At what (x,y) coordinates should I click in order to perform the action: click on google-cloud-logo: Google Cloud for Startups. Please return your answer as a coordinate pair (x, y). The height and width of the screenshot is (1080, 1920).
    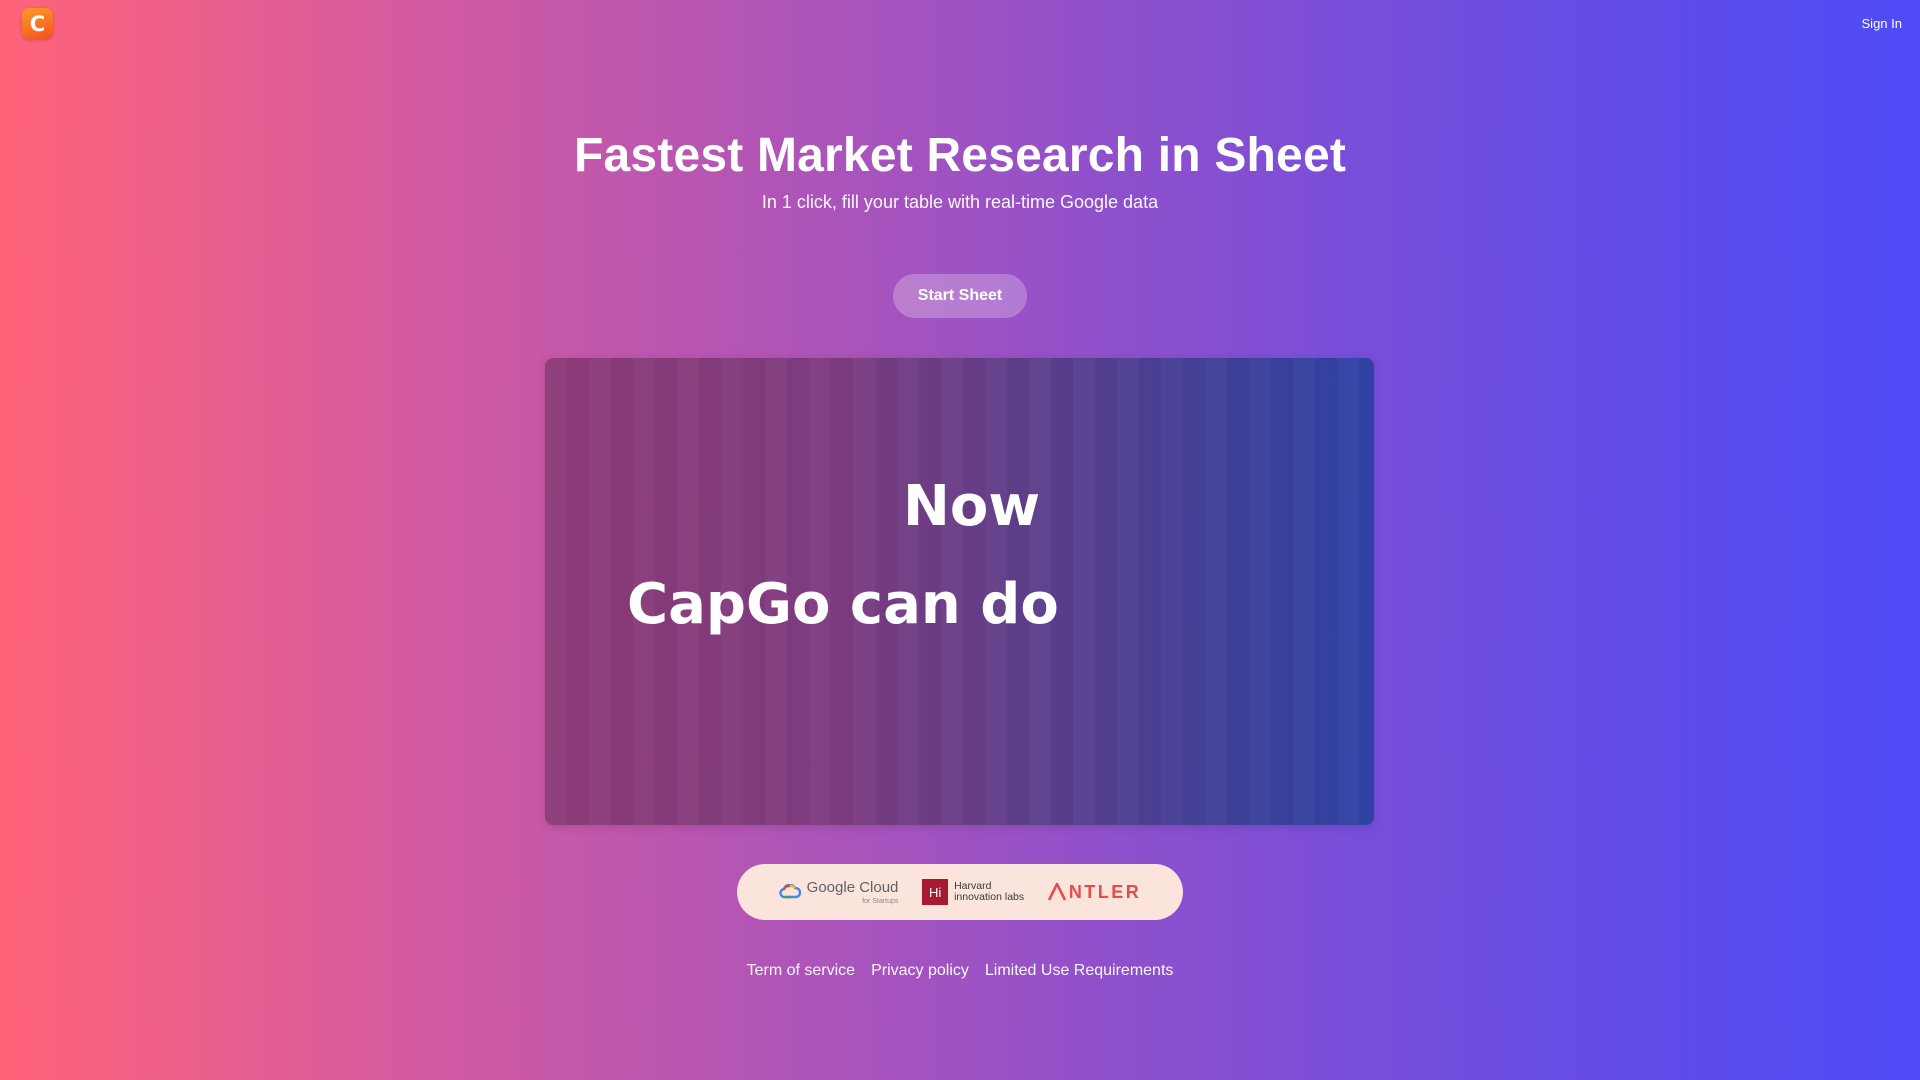
    Looking at the image, I should click on (838, 892).